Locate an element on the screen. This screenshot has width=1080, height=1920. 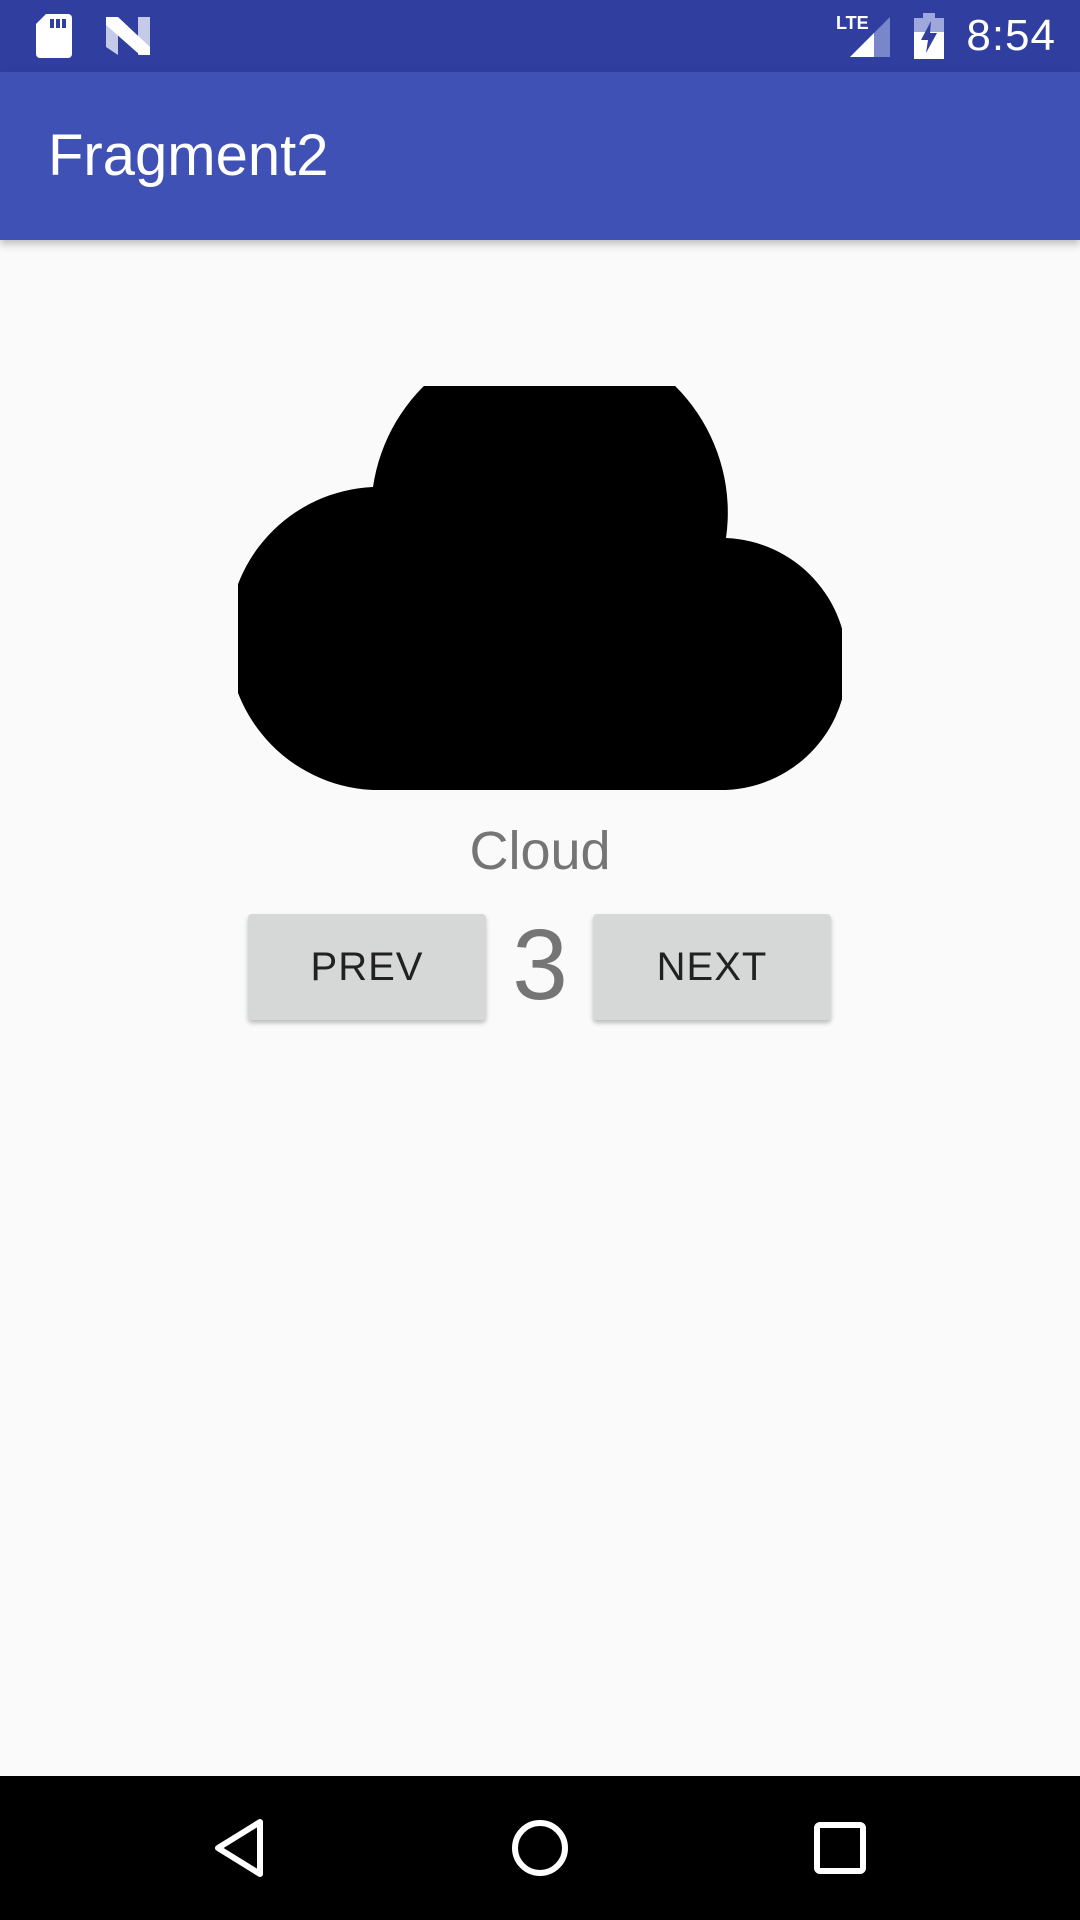
n-logo-icon is located at coordinates (128, 36).